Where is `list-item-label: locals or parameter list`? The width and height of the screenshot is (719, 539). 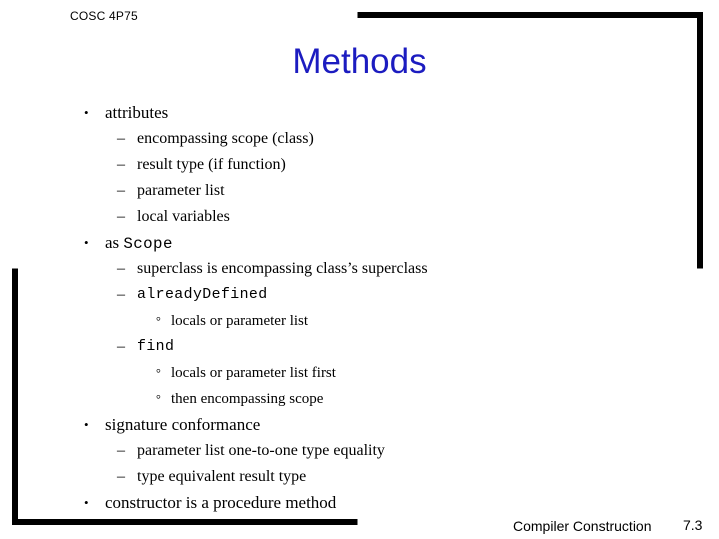 list-item-label: locals or parameter list is located at coordinates (240, 321).